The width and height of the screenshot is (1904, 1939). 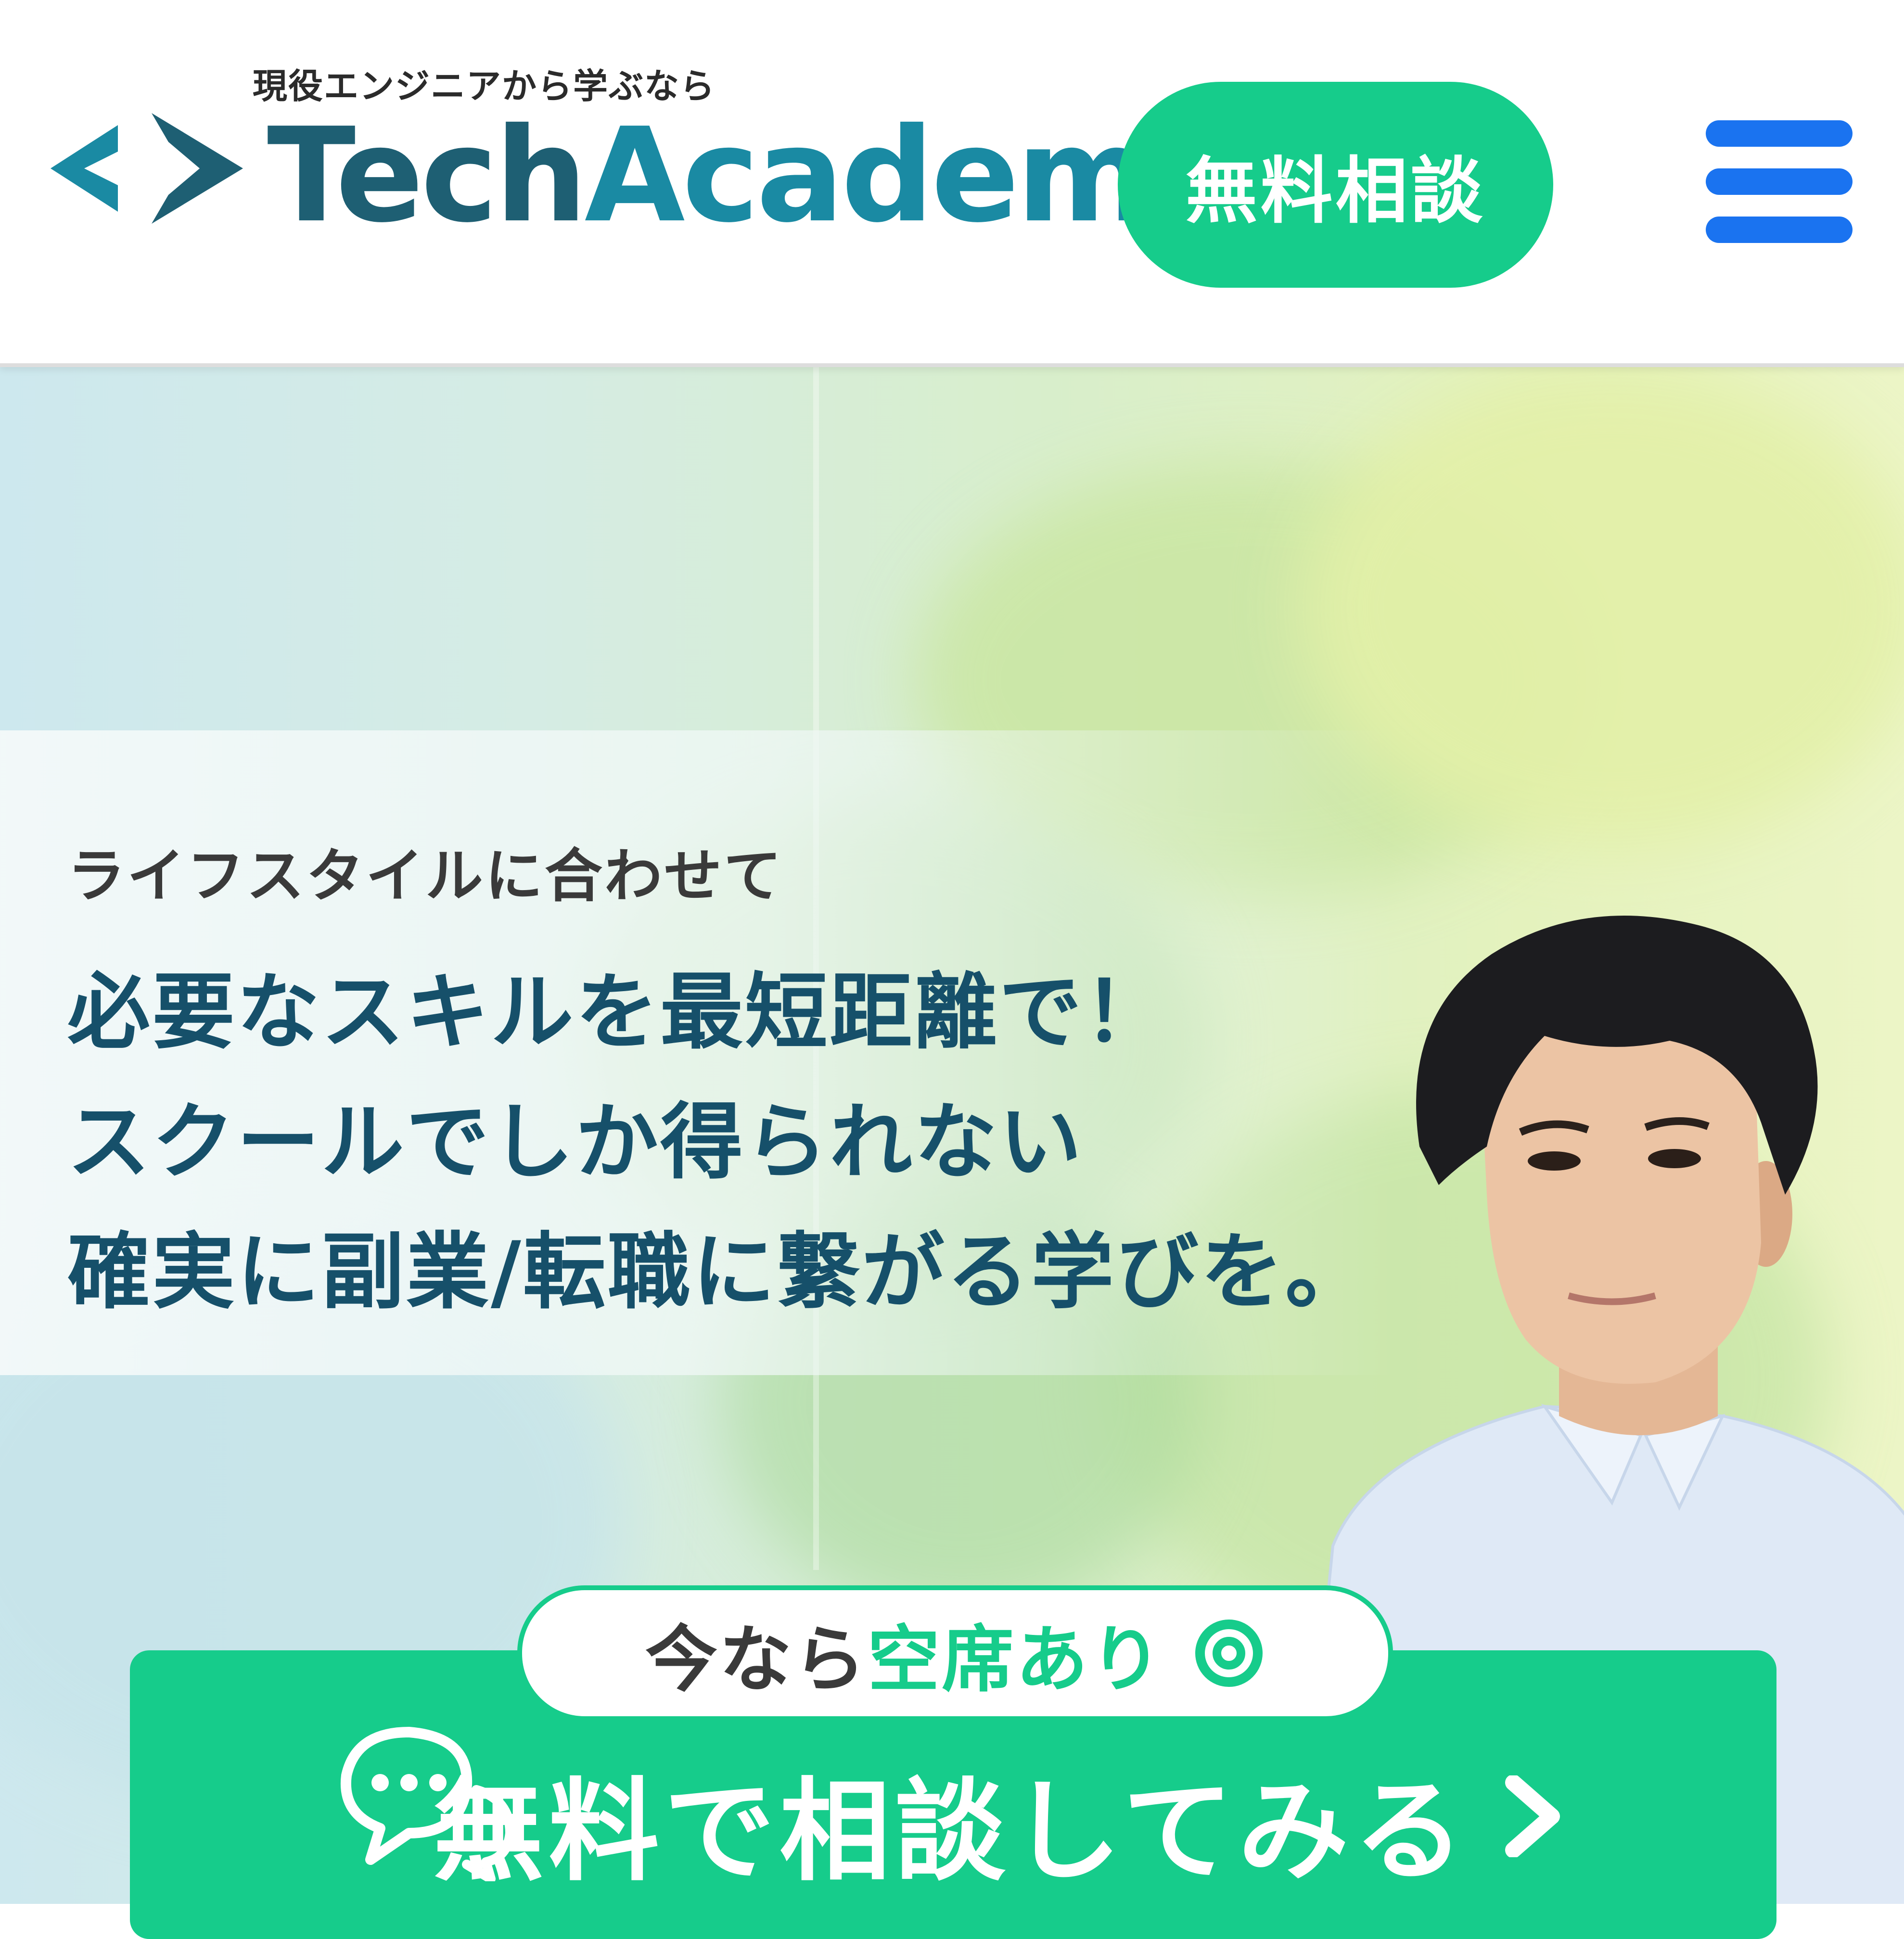 I want to click on badge-prefix: 今なら, so click(x=756, y=1660).